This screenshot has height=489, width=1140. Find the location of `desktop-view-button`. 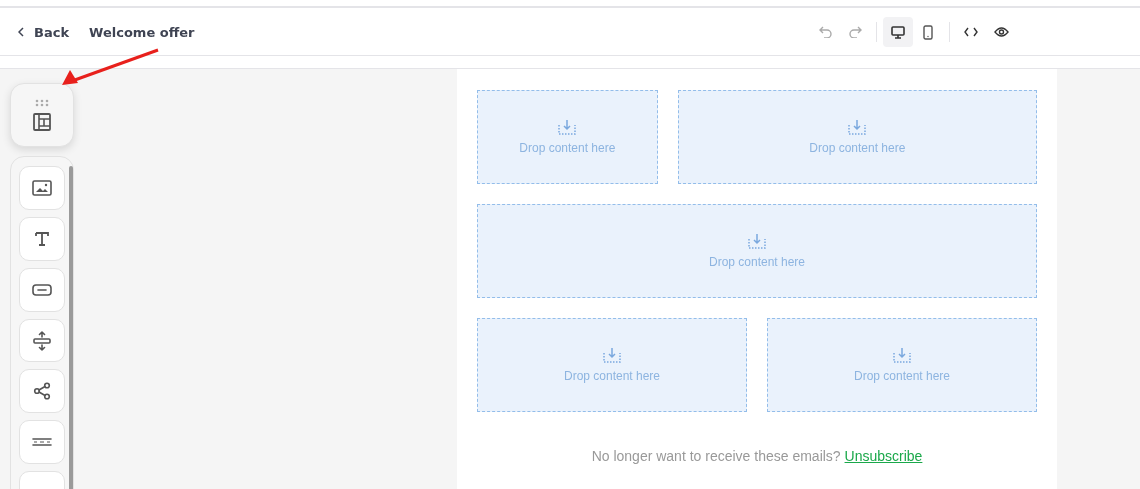

desktop-view-button is located at coordinates (898, 32).